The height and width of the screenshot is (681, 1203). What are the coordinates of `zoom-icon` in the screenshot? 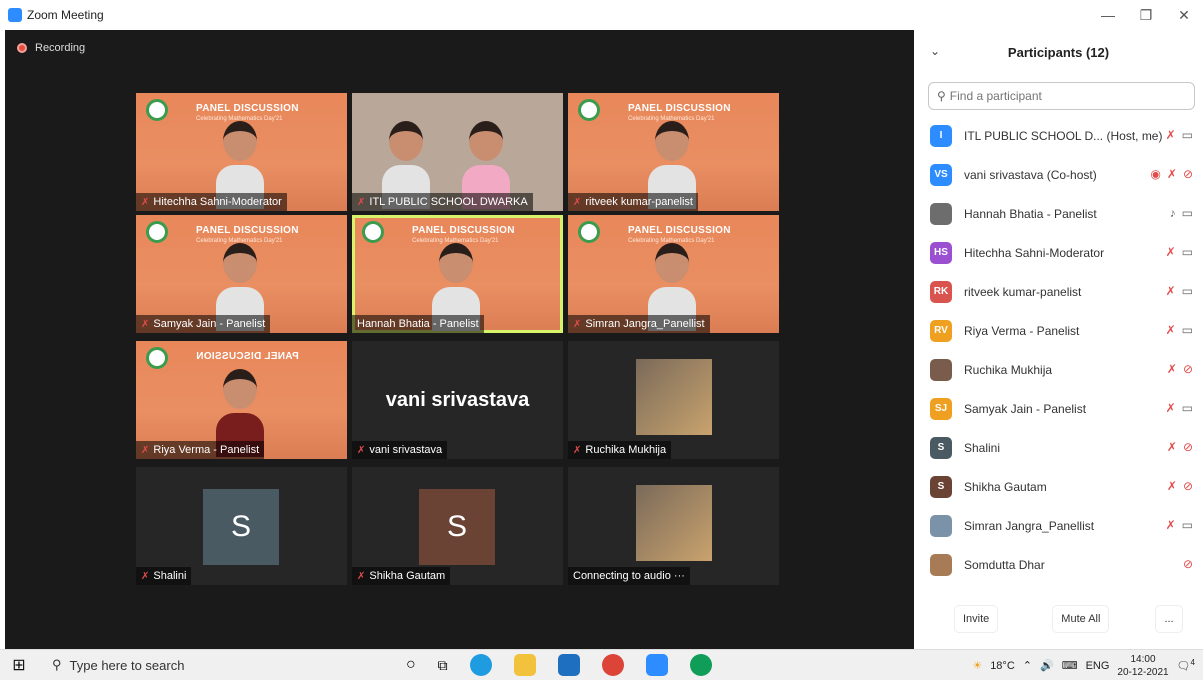 It's located at (656, 665).